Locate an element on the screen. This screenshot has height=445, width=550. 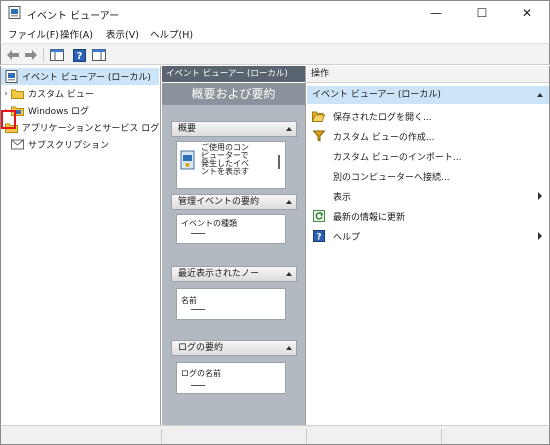
toolbar-separator is located at coordinates (43, 55).